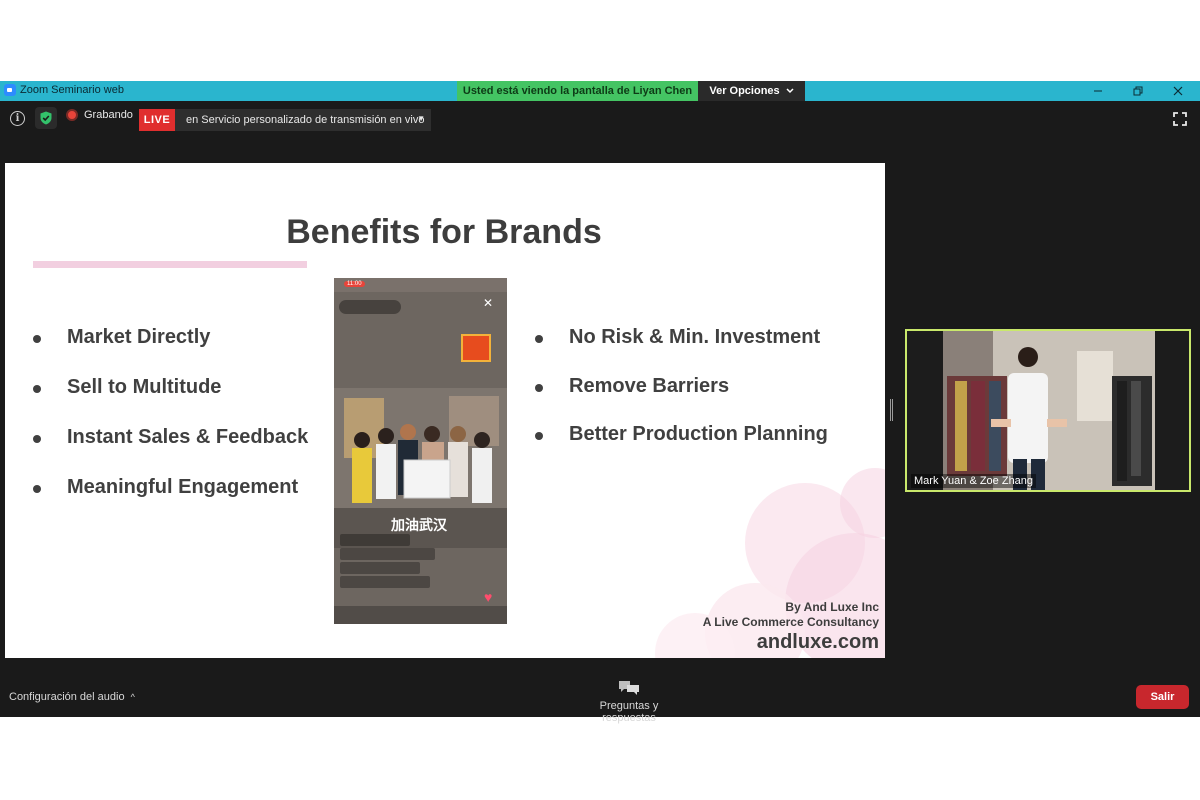 The height and width of the screenshot is (800, 1200). Describe the element at coordinates (744, 91) in the screenshot. I see `view-options-label: Ver Opciones` at that location.